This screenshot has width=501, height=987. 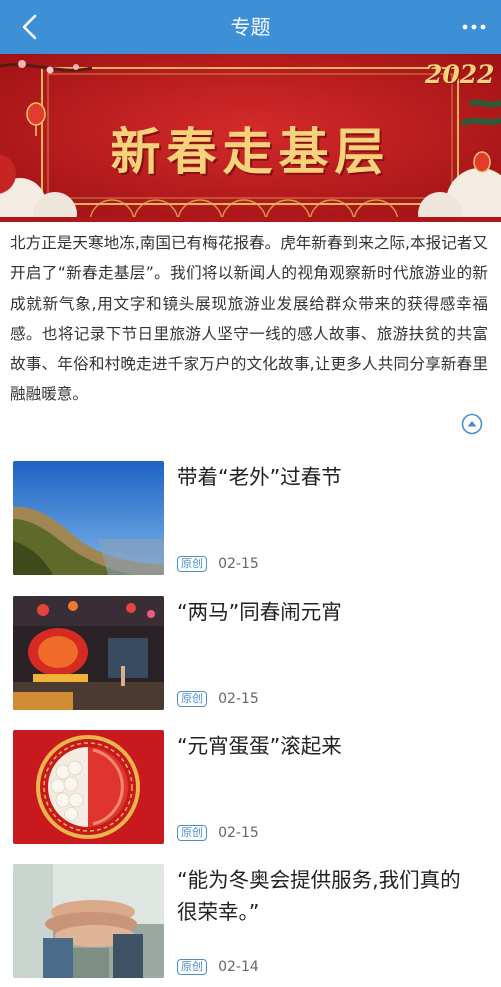 I want to click on stacked-hands-photo, so click(x=88, y=921).